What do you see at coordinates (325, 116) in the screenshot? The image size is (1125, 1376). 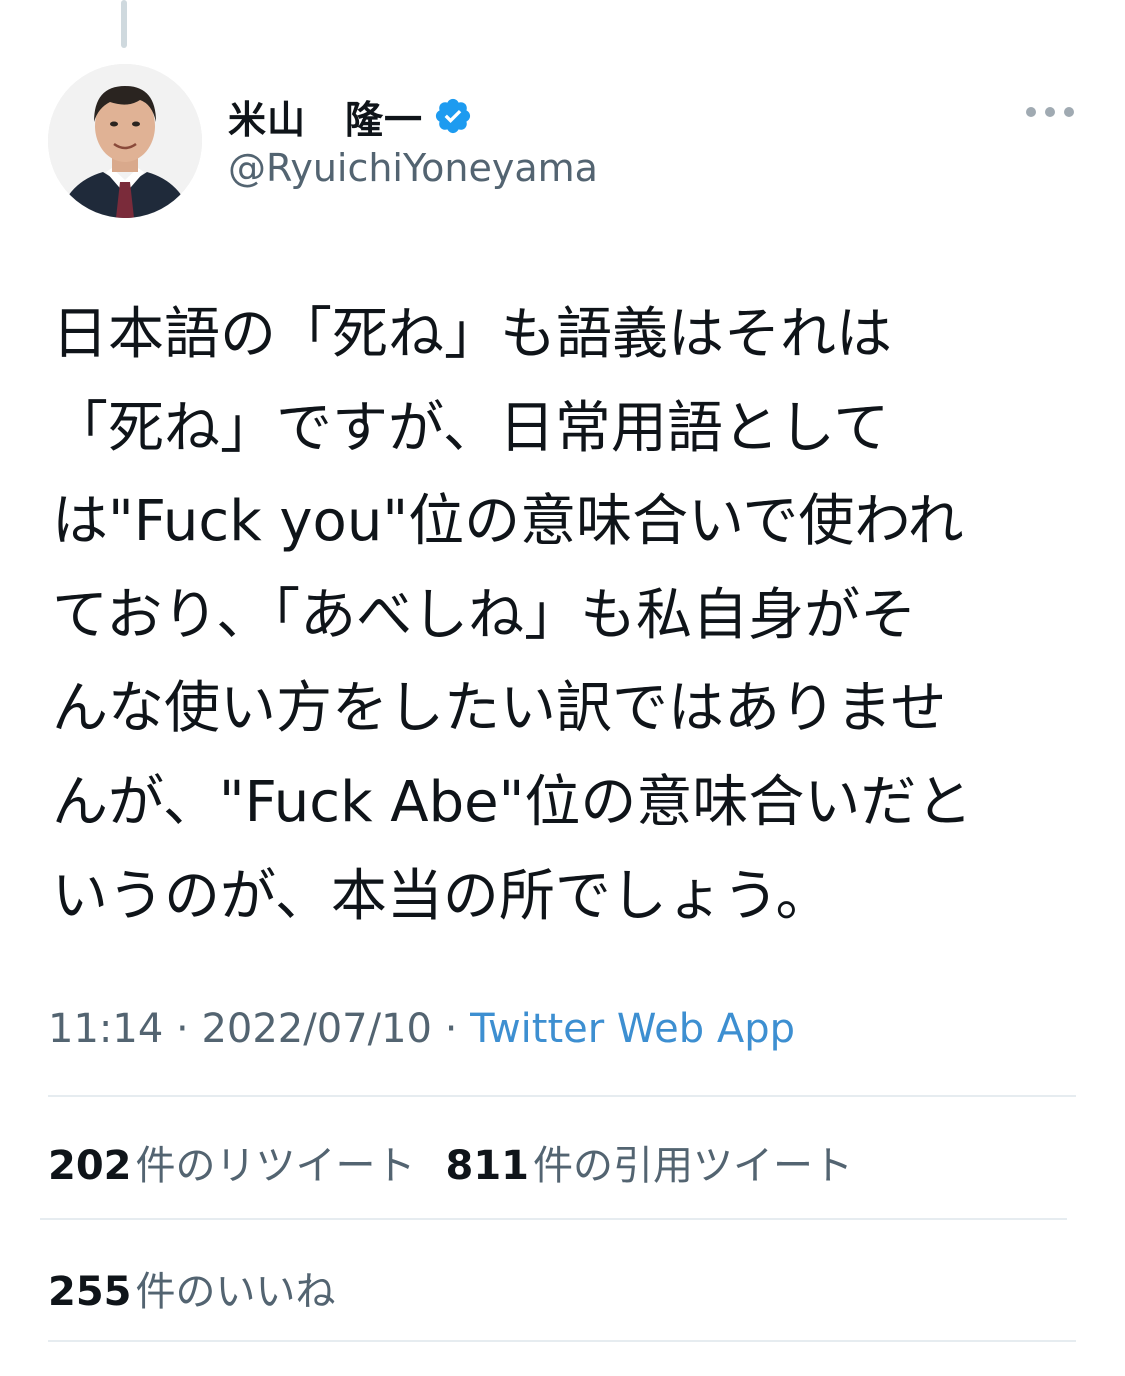 I see `author-display-name: 米山 隆一` at bounding box center [325, 116].